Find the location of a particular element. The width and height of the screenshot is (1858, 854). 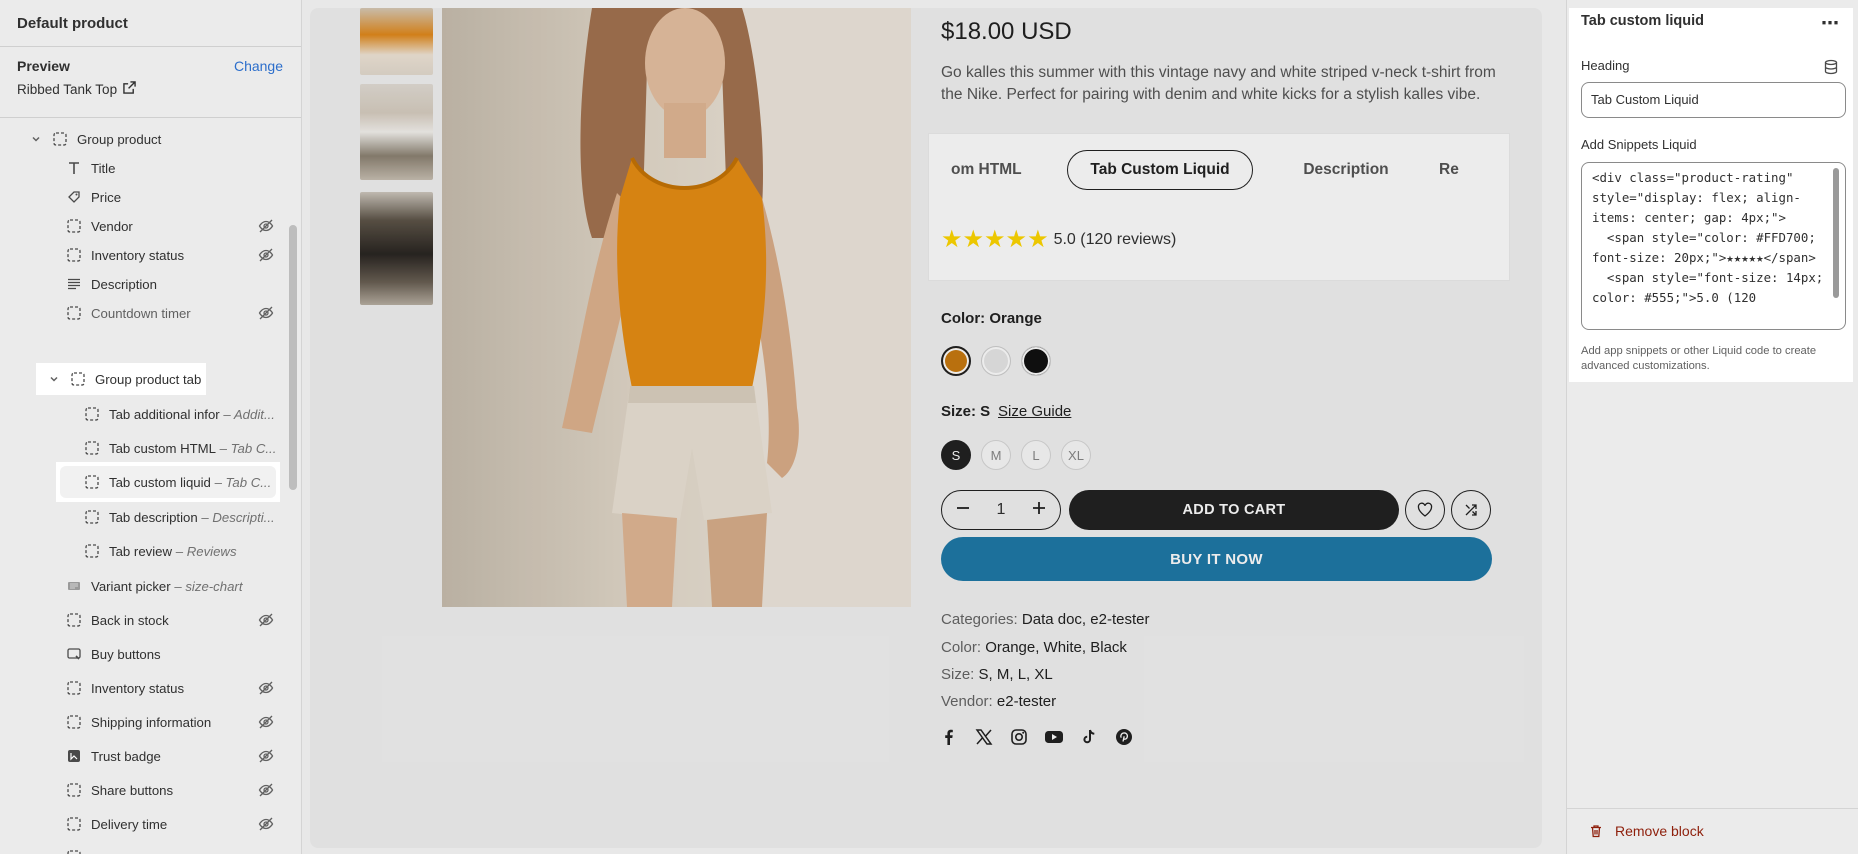

meta-vendor: Vendor: e2-tester is located at coordinates (998, 701).